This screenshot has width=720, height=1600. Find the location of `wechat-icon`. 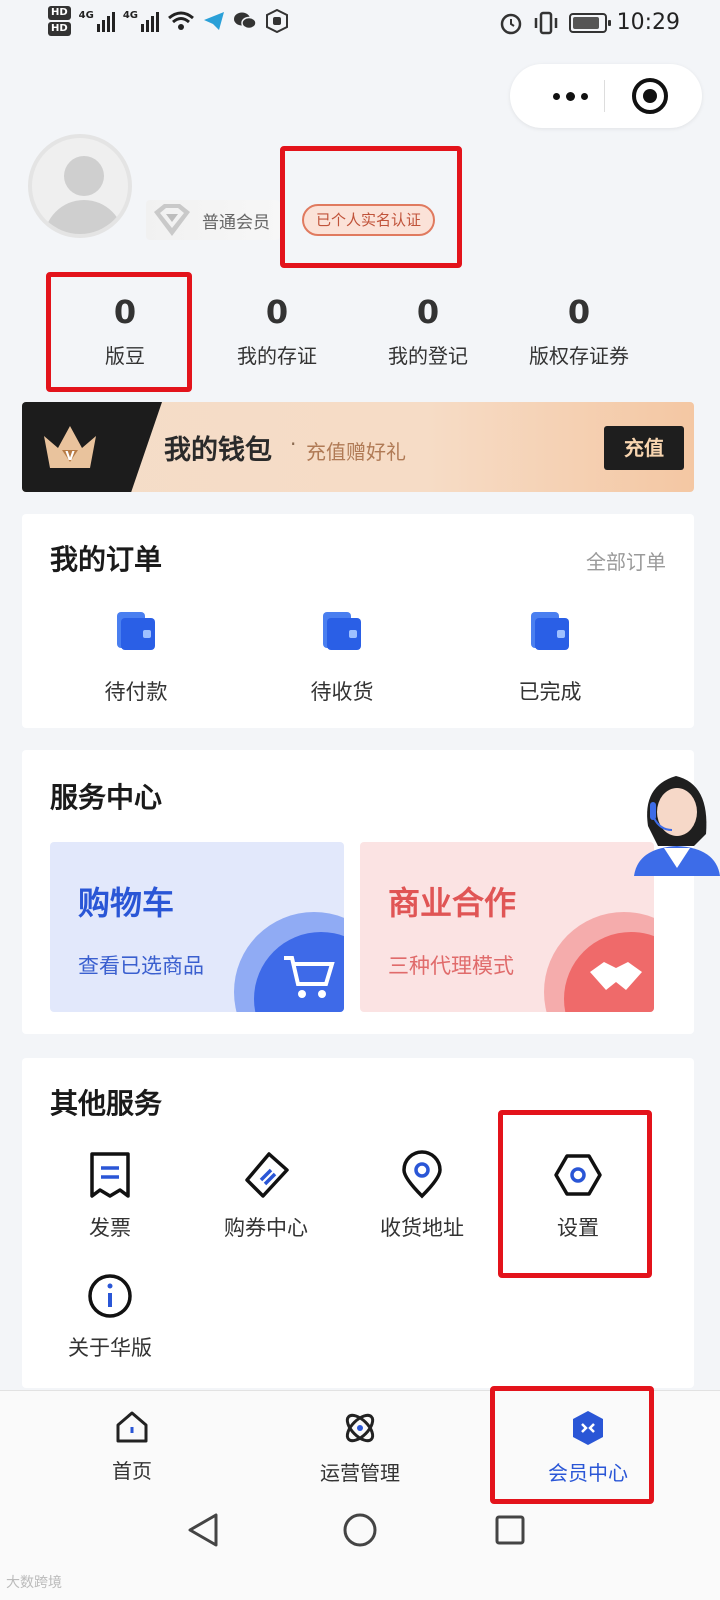

wechat-icon is located at coordinates (245, 21).